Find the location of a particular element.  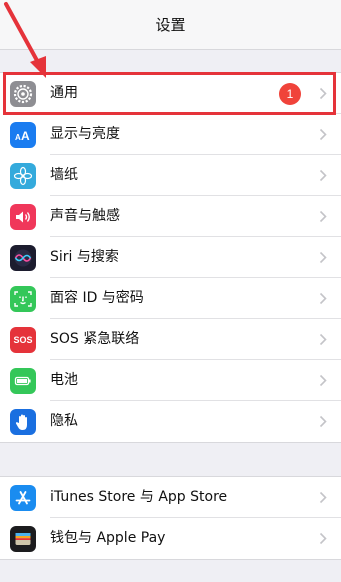

page-title: 设置 is located at coordinates (170, 25).